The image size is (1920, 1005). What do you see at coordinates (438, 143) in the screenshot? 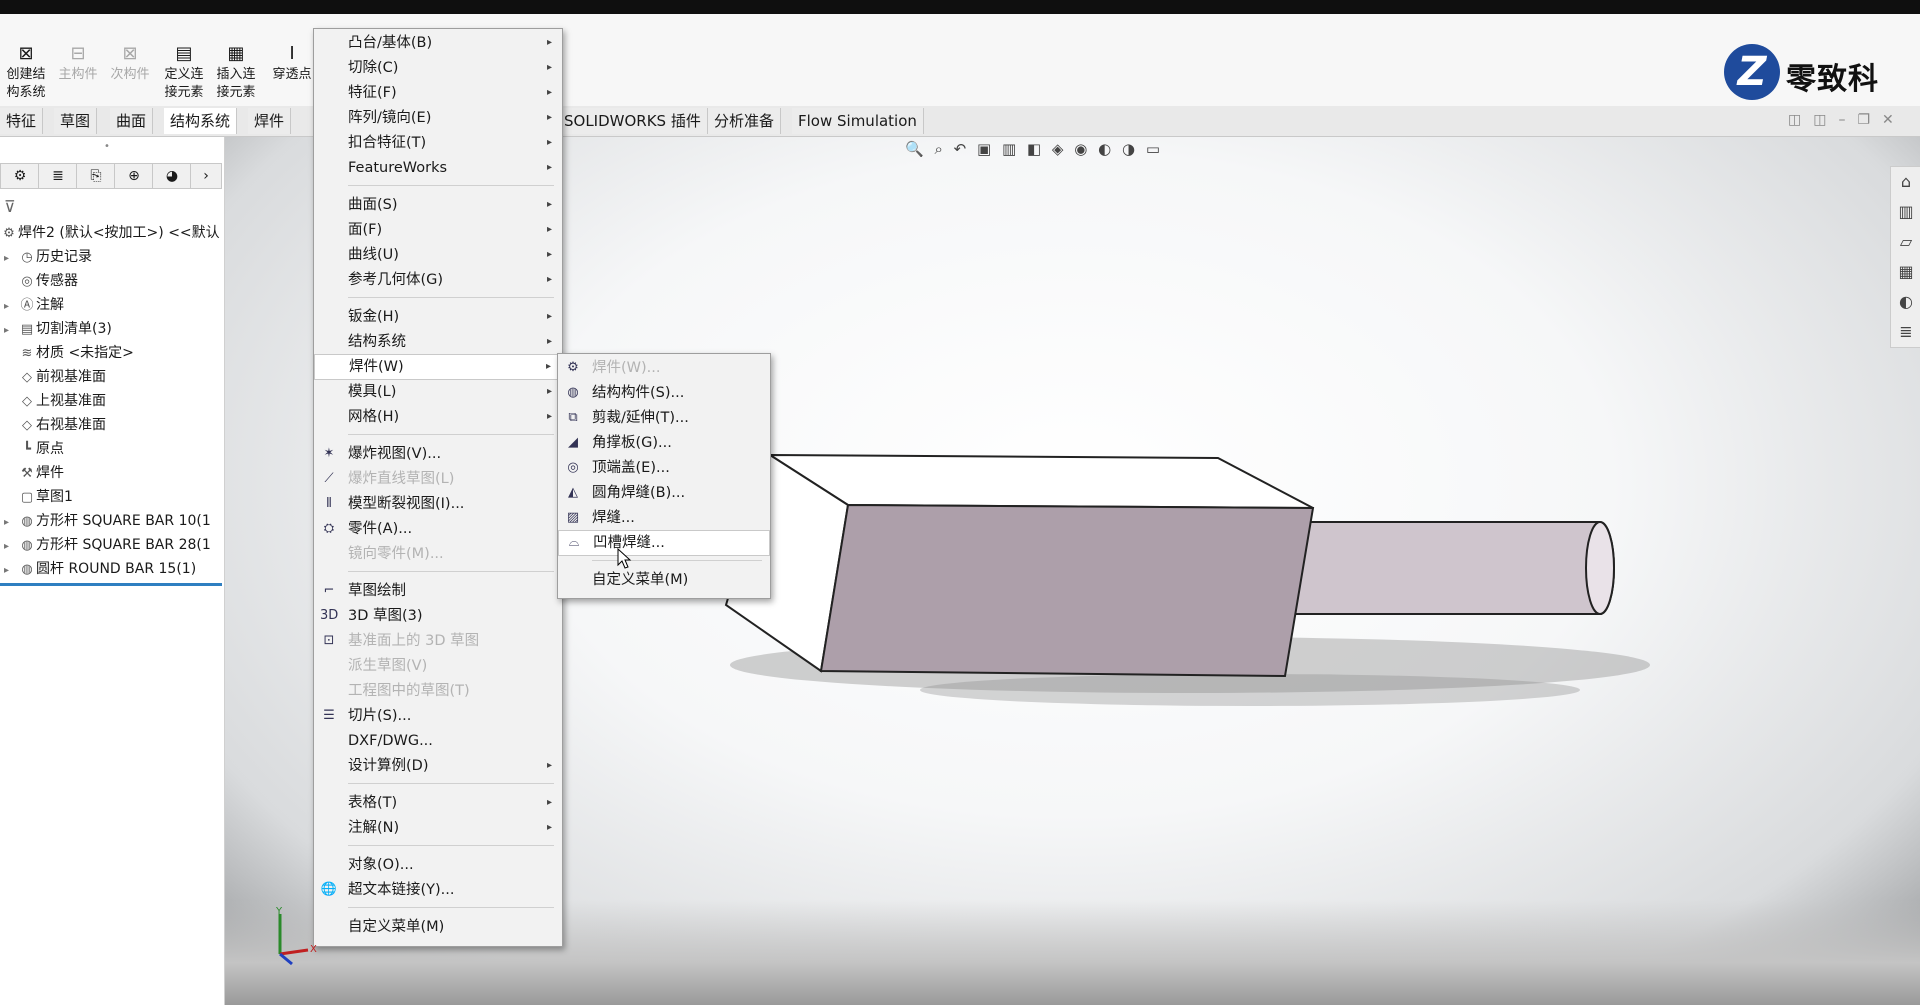
I see `menu-item-fastening-feature: 扣合特征(T) ▸` at bounding box center [438, 143].